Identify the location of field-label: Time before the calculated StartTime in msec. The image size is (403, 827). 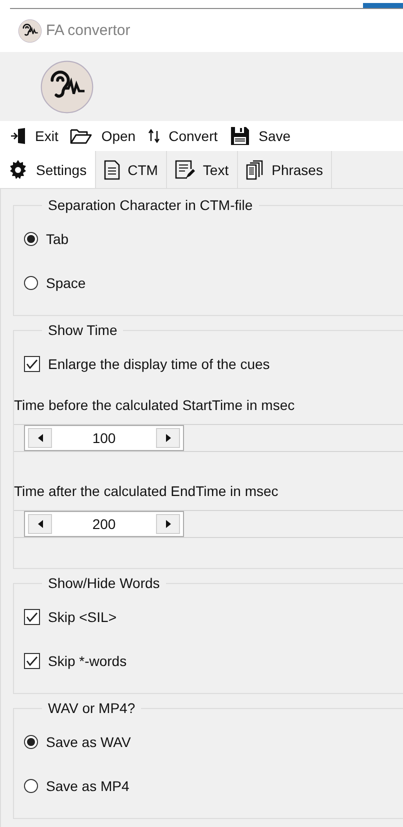
(155, 405).